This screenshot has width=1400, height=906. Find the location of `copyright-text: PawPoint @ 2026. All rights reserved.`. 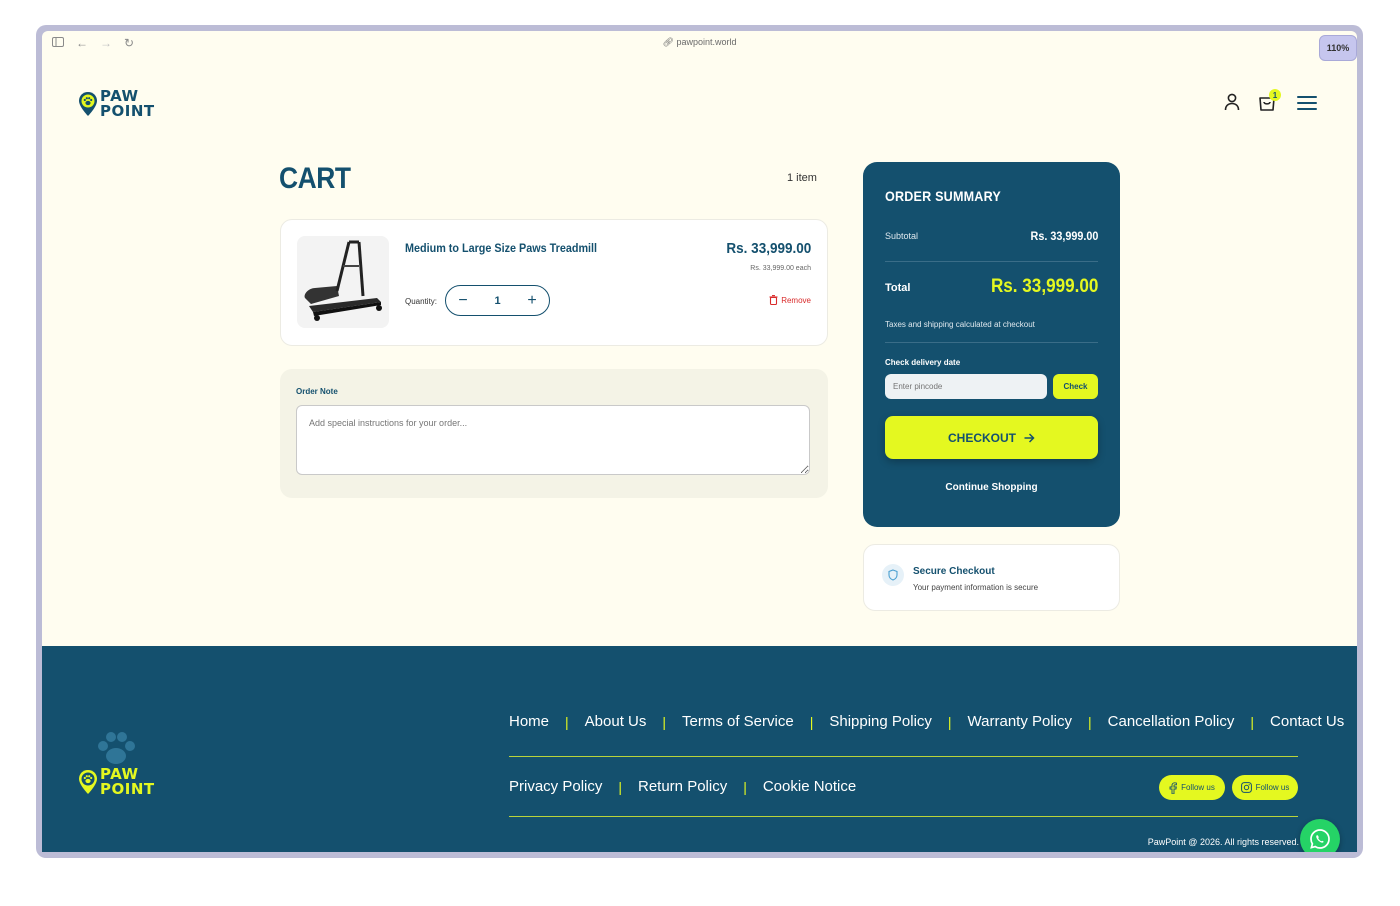

copyright-text: PawPoint @ 2026. All rights reserved. is located at coordinates (1223, 842).